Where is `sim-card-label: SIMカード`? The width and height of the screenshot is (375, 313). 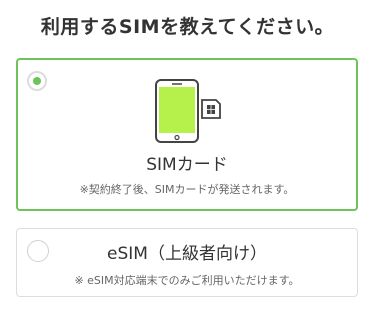
sim-card-label: SIMカード is located at coordinates (187, 165).